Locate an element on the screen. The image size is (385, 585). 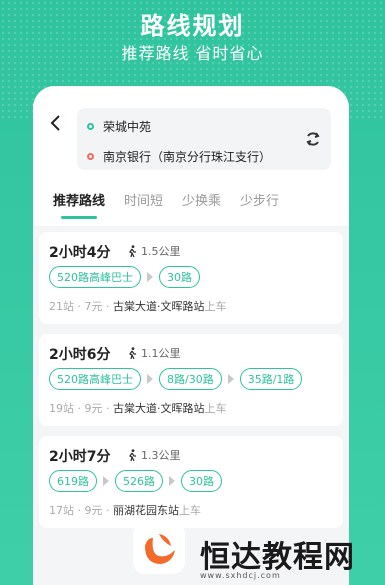
back-arrow-icon is located at coordinates (56, 123).